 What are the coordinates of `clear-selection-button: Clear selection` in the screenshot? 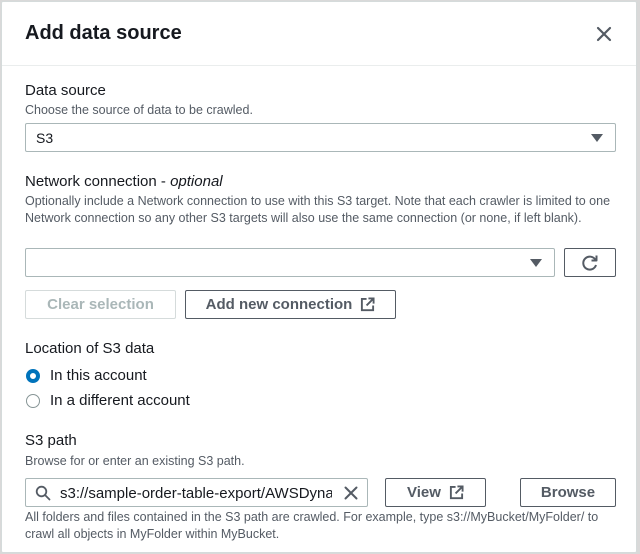 It's located at (100, 304).